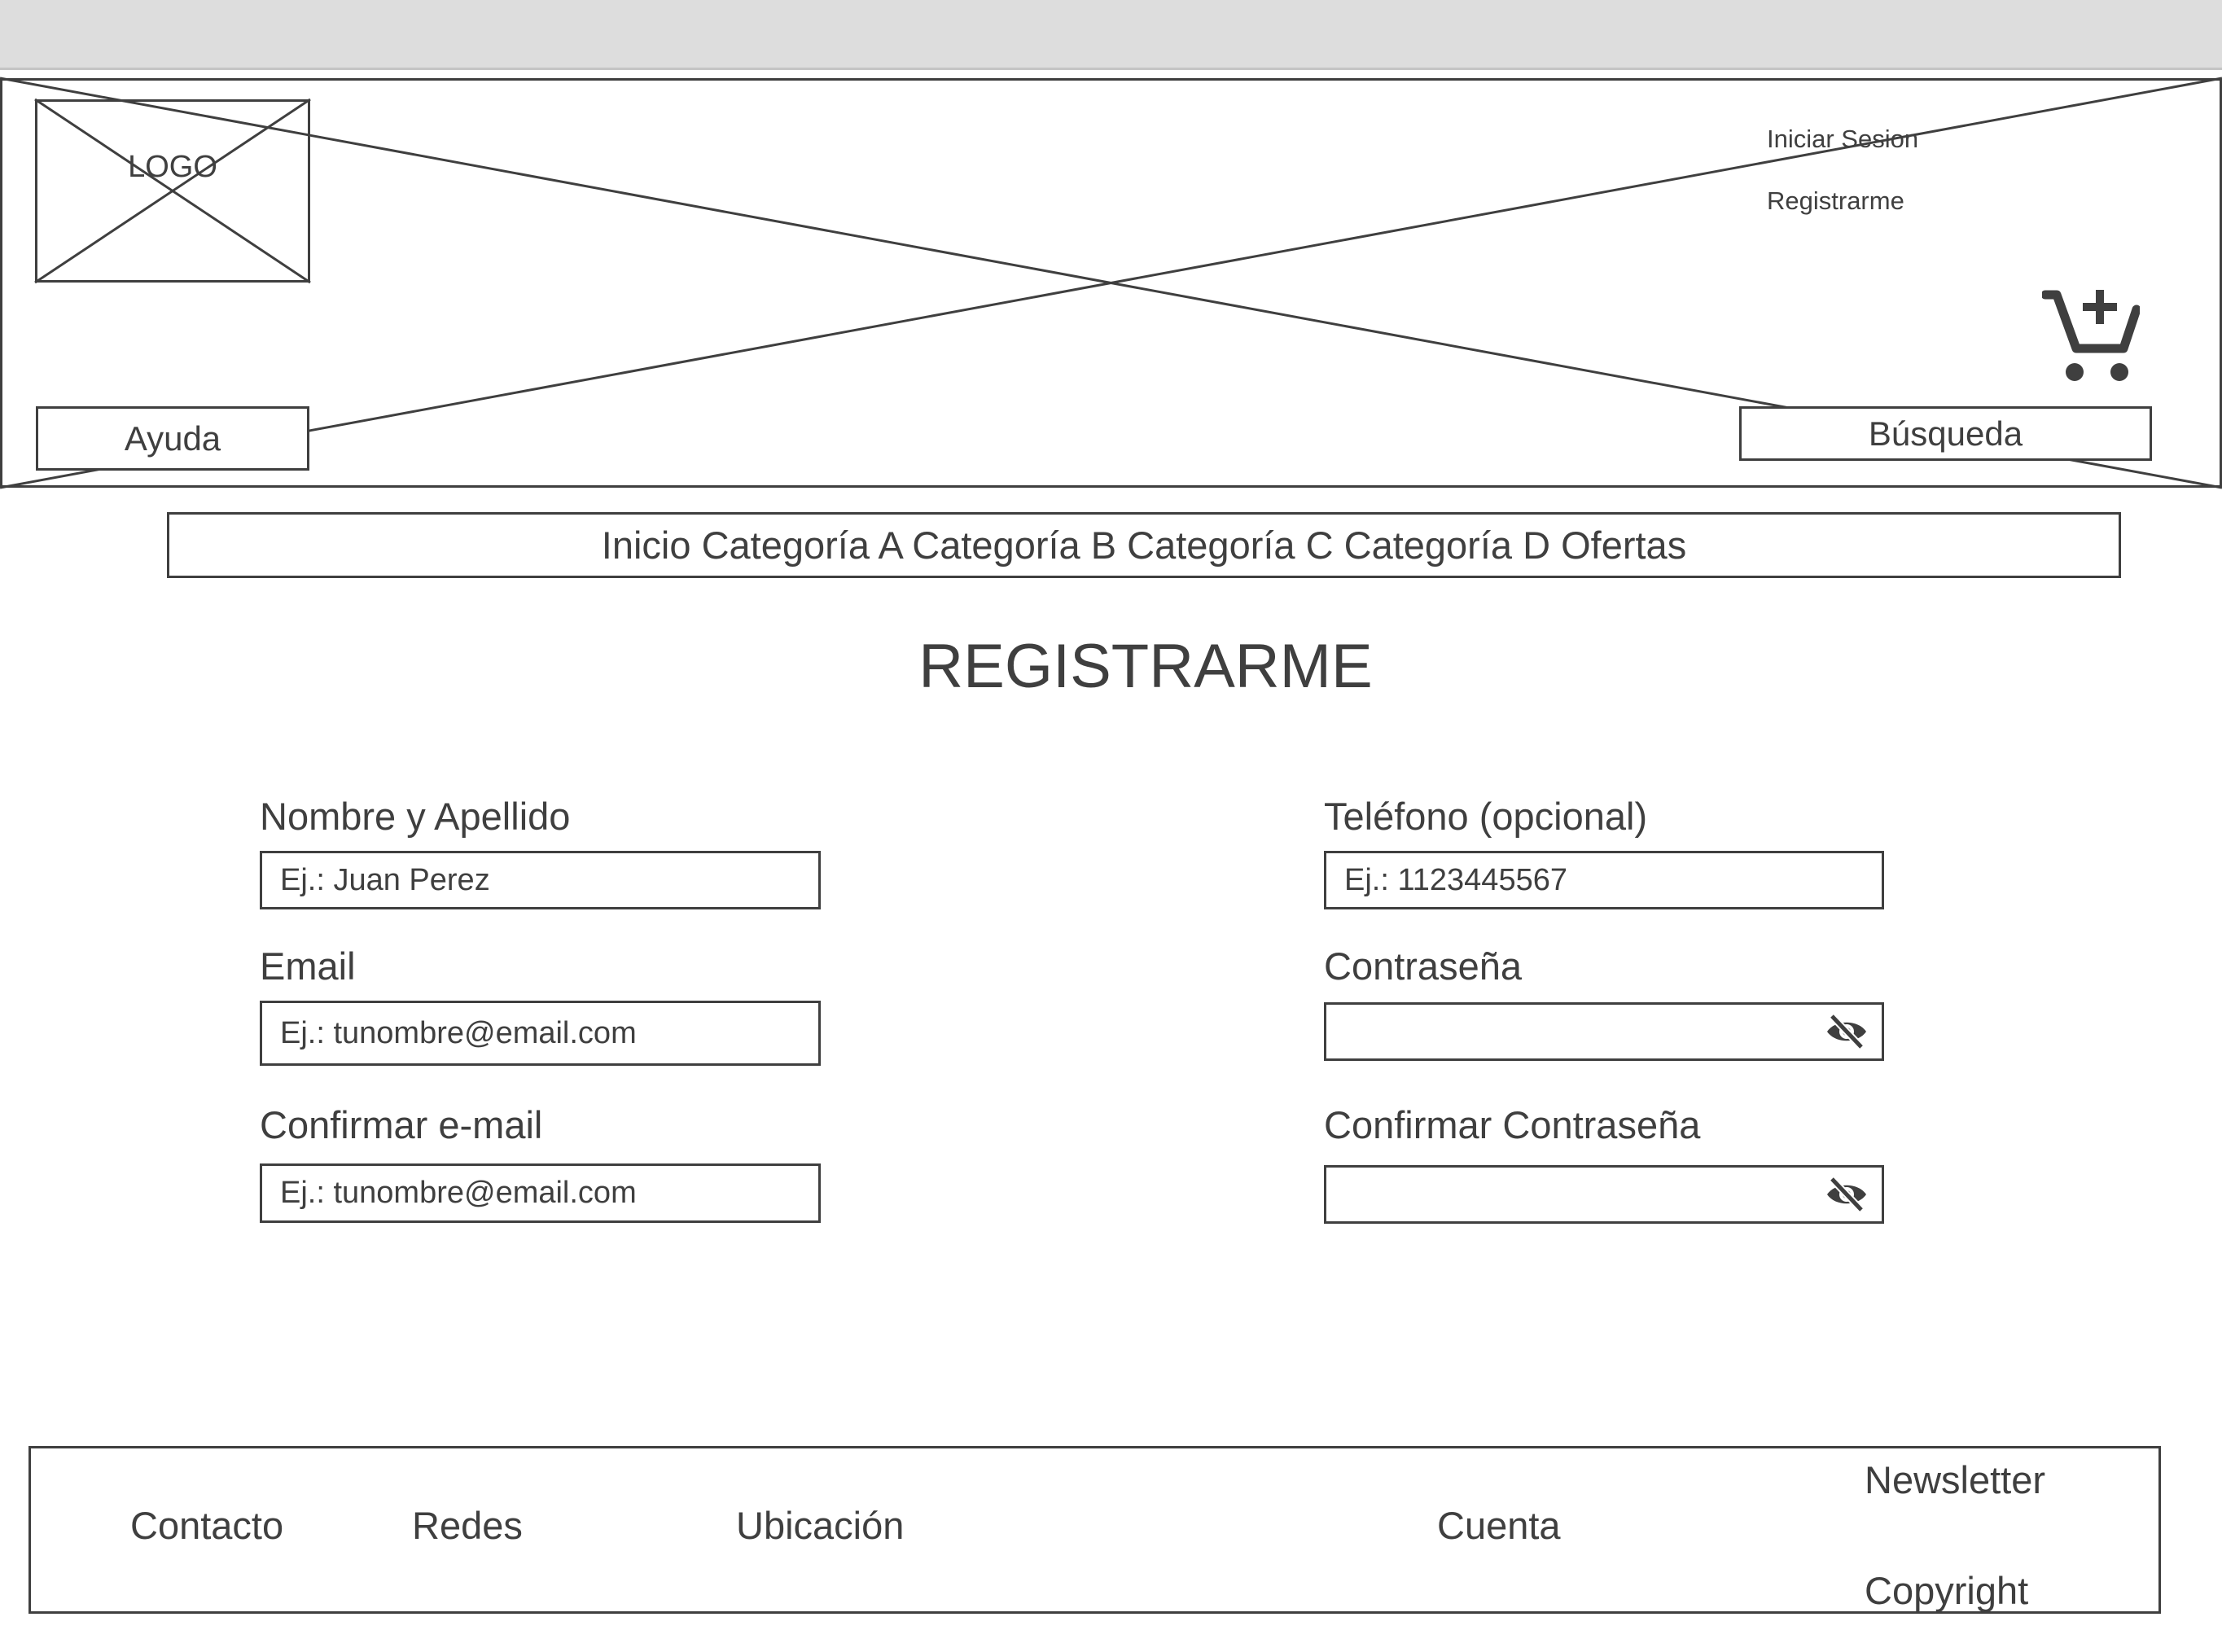 This screenshot has height=1652, width=2222. Describe the element at coordinates (1447, 545) in the screenshot. I see `nav-item-categoria-d: Categoría D` at that location.